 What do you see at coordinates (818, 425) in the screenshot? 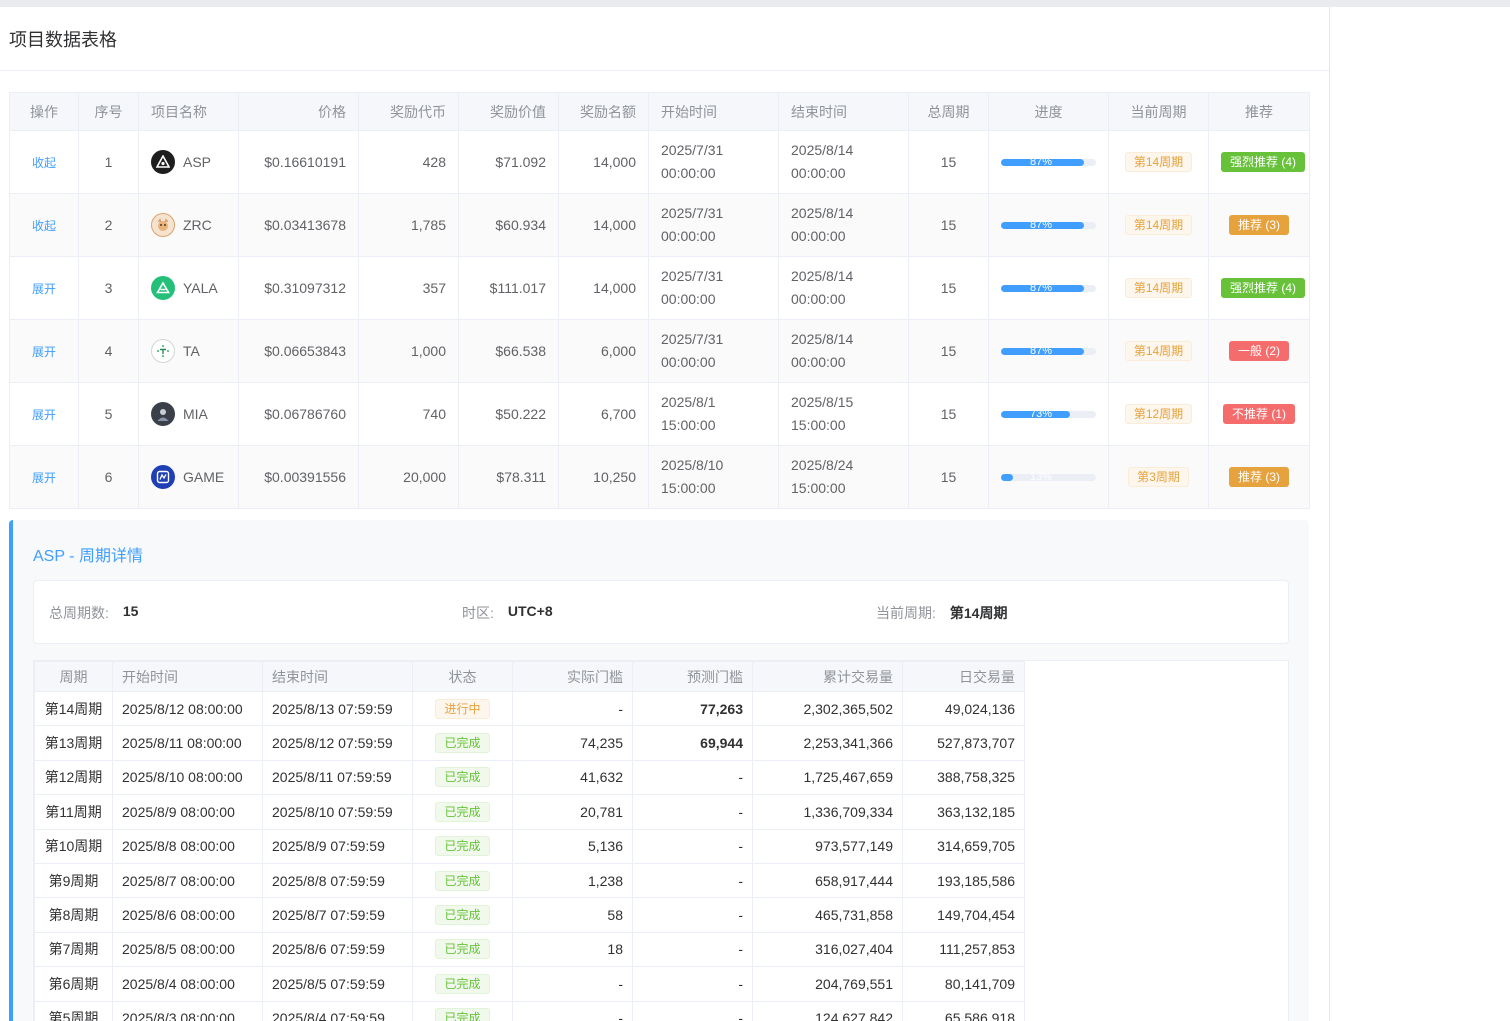
I see `end-clock: 15:00:00` at bounding box center [818, 425].